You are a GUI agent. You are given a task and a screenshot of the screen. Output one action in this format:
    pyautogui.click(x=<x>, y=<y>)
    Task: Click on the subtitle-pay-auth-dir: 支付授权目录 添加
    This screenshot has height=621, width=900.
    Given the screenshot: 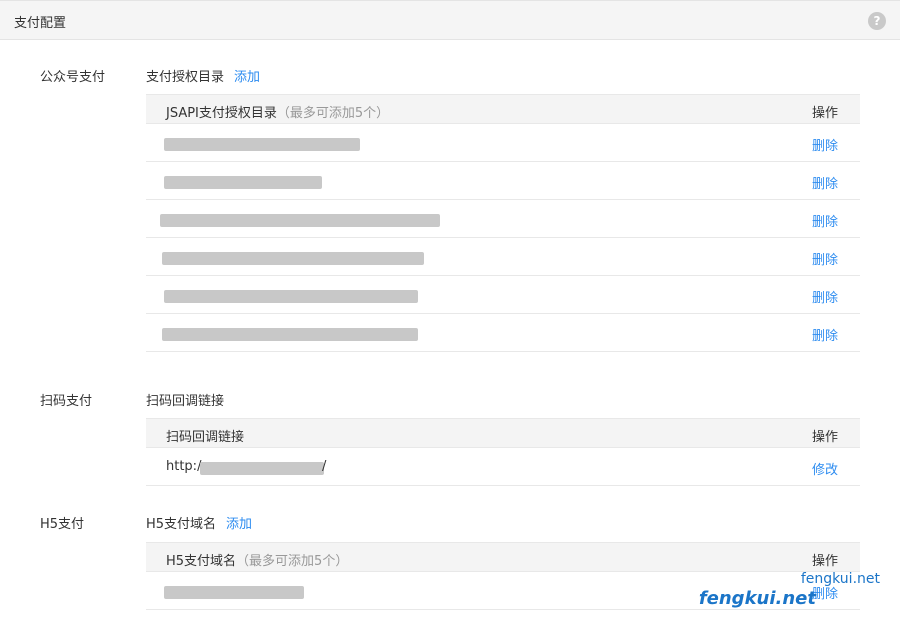 What is the action you would take?
    pyautogui.click(x=203, y=75)
    